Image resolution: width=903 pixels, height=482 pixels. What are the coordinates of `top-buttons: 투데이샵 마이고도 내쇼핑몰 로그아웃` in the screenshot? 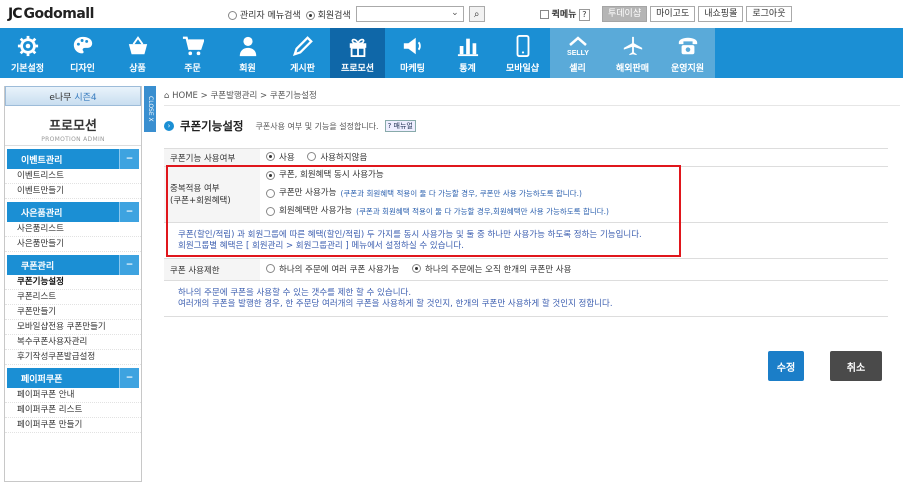 It's located at (697, 14).